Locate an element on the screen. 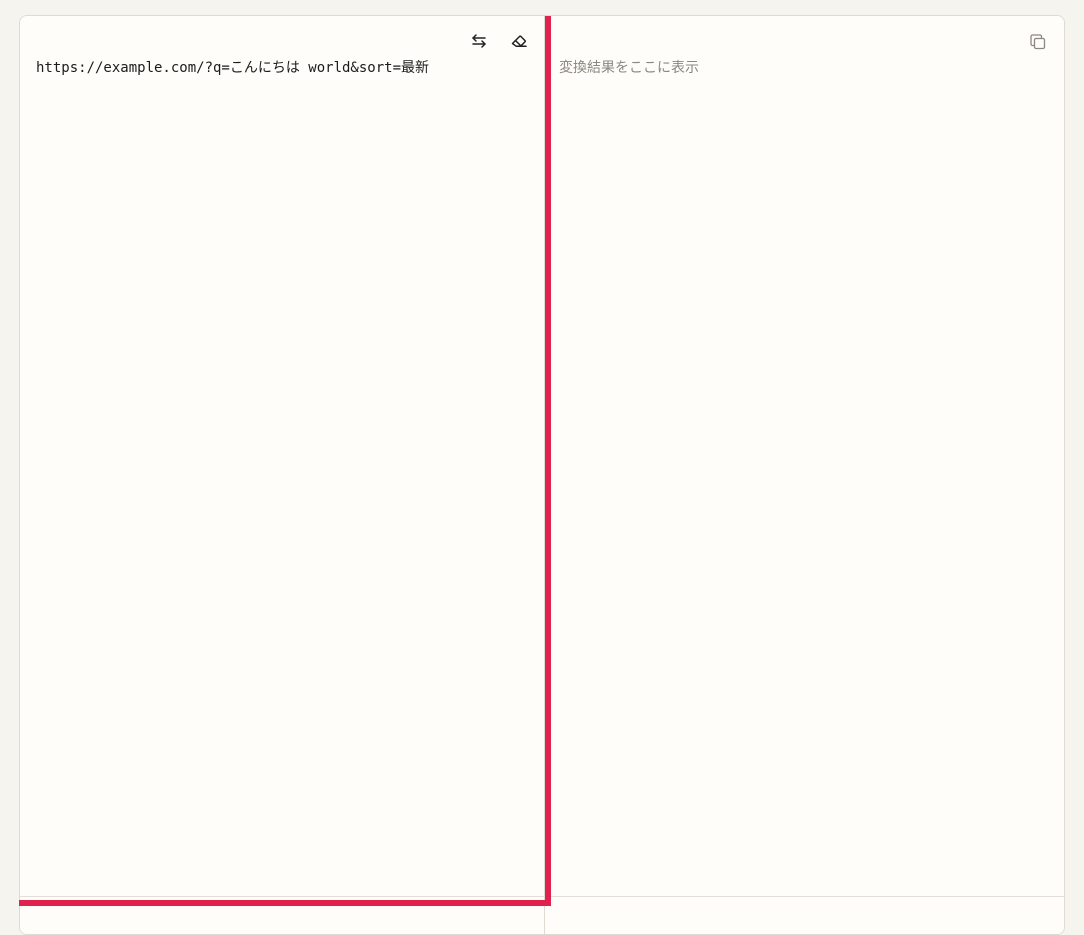  eraser-icon is located at coordinates (519, 41).